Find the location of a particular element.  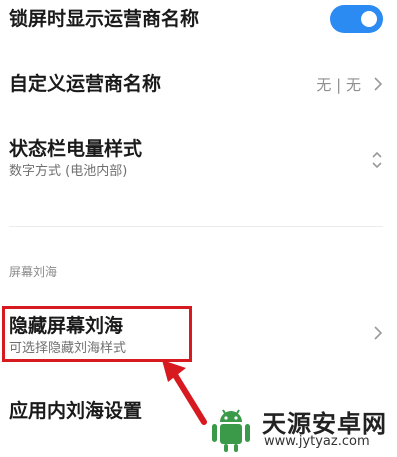

lockscreen-carrier-row: 锁屏时显示运营商名称 is located at coordinates (198, 23).